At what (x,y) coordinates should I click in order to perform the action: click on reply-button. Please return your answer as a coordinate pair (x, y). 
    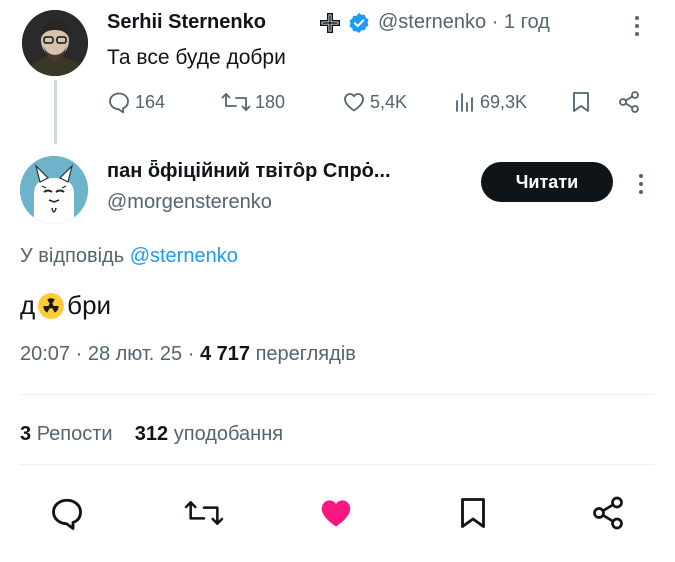
    Looking at the image, I should click on (67, 513).